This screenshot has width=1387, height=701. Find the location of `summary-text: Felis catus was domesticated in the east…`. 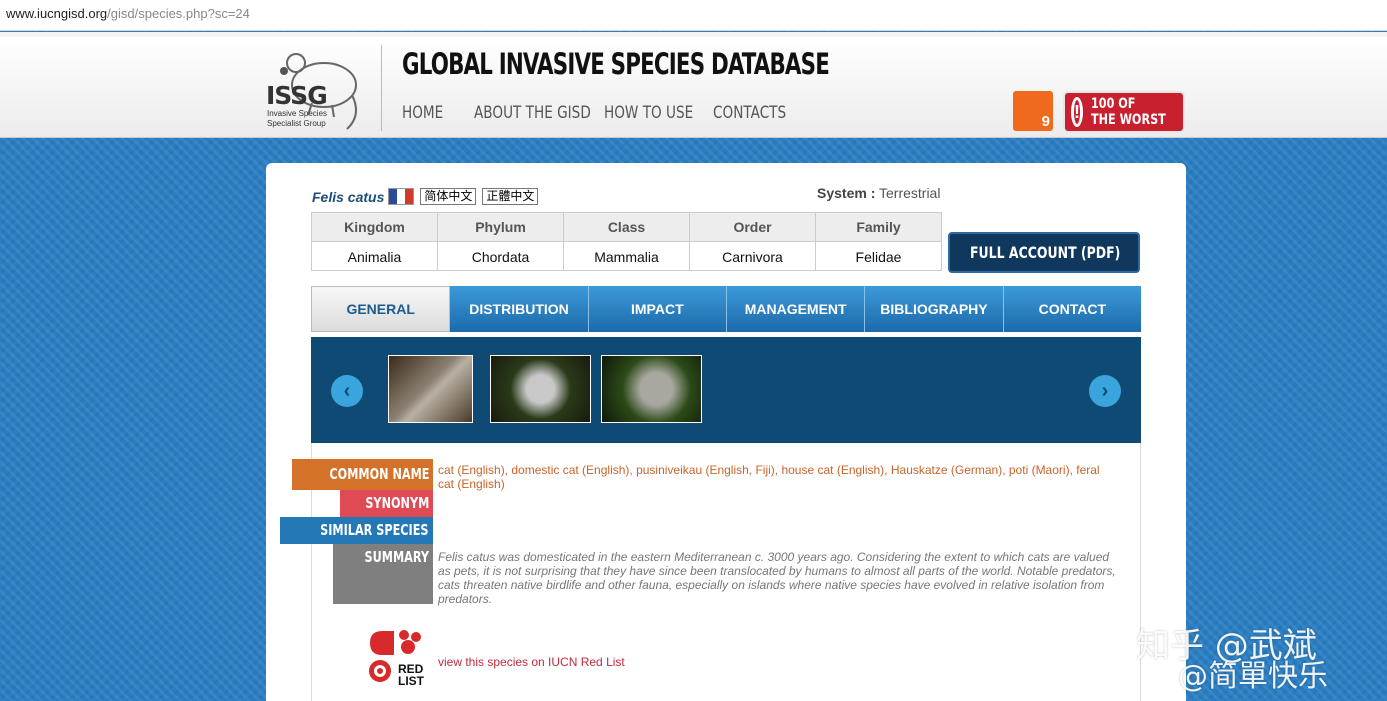

summary-text: Felis catus was domesticated in the east… is located at coordinates (777, 578).